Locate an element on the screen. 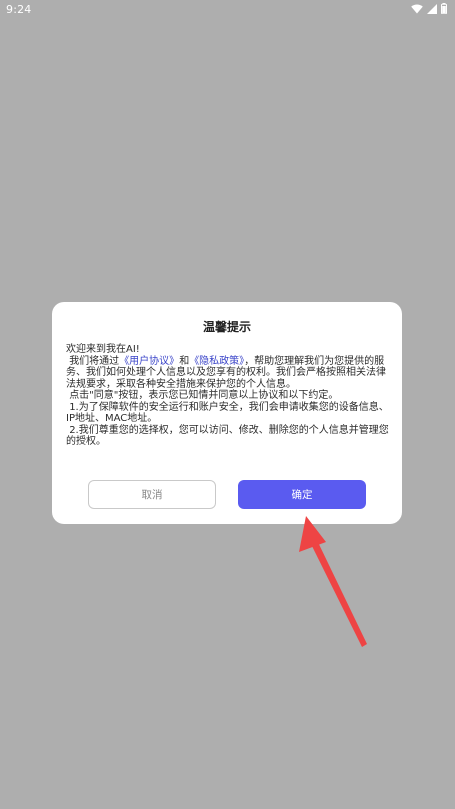 The height and width of the screenshot is (809, 455). user-rights-paragraph: 2.我们尊重您的选择权，您可以访问、修改、删除您的个人信息并管理您的授权。 is located at coordinates (228, 436).